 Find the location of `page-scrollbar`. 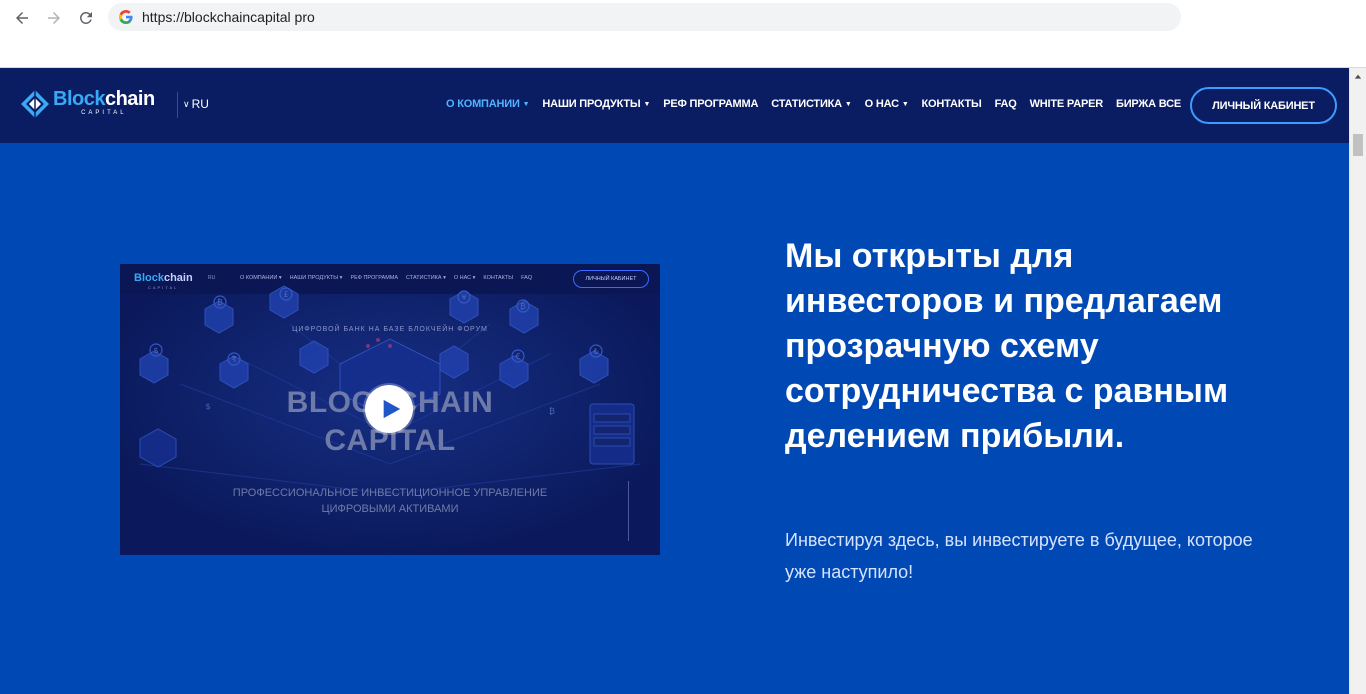

page-scrollbar is located at coordinates (1357, 381).